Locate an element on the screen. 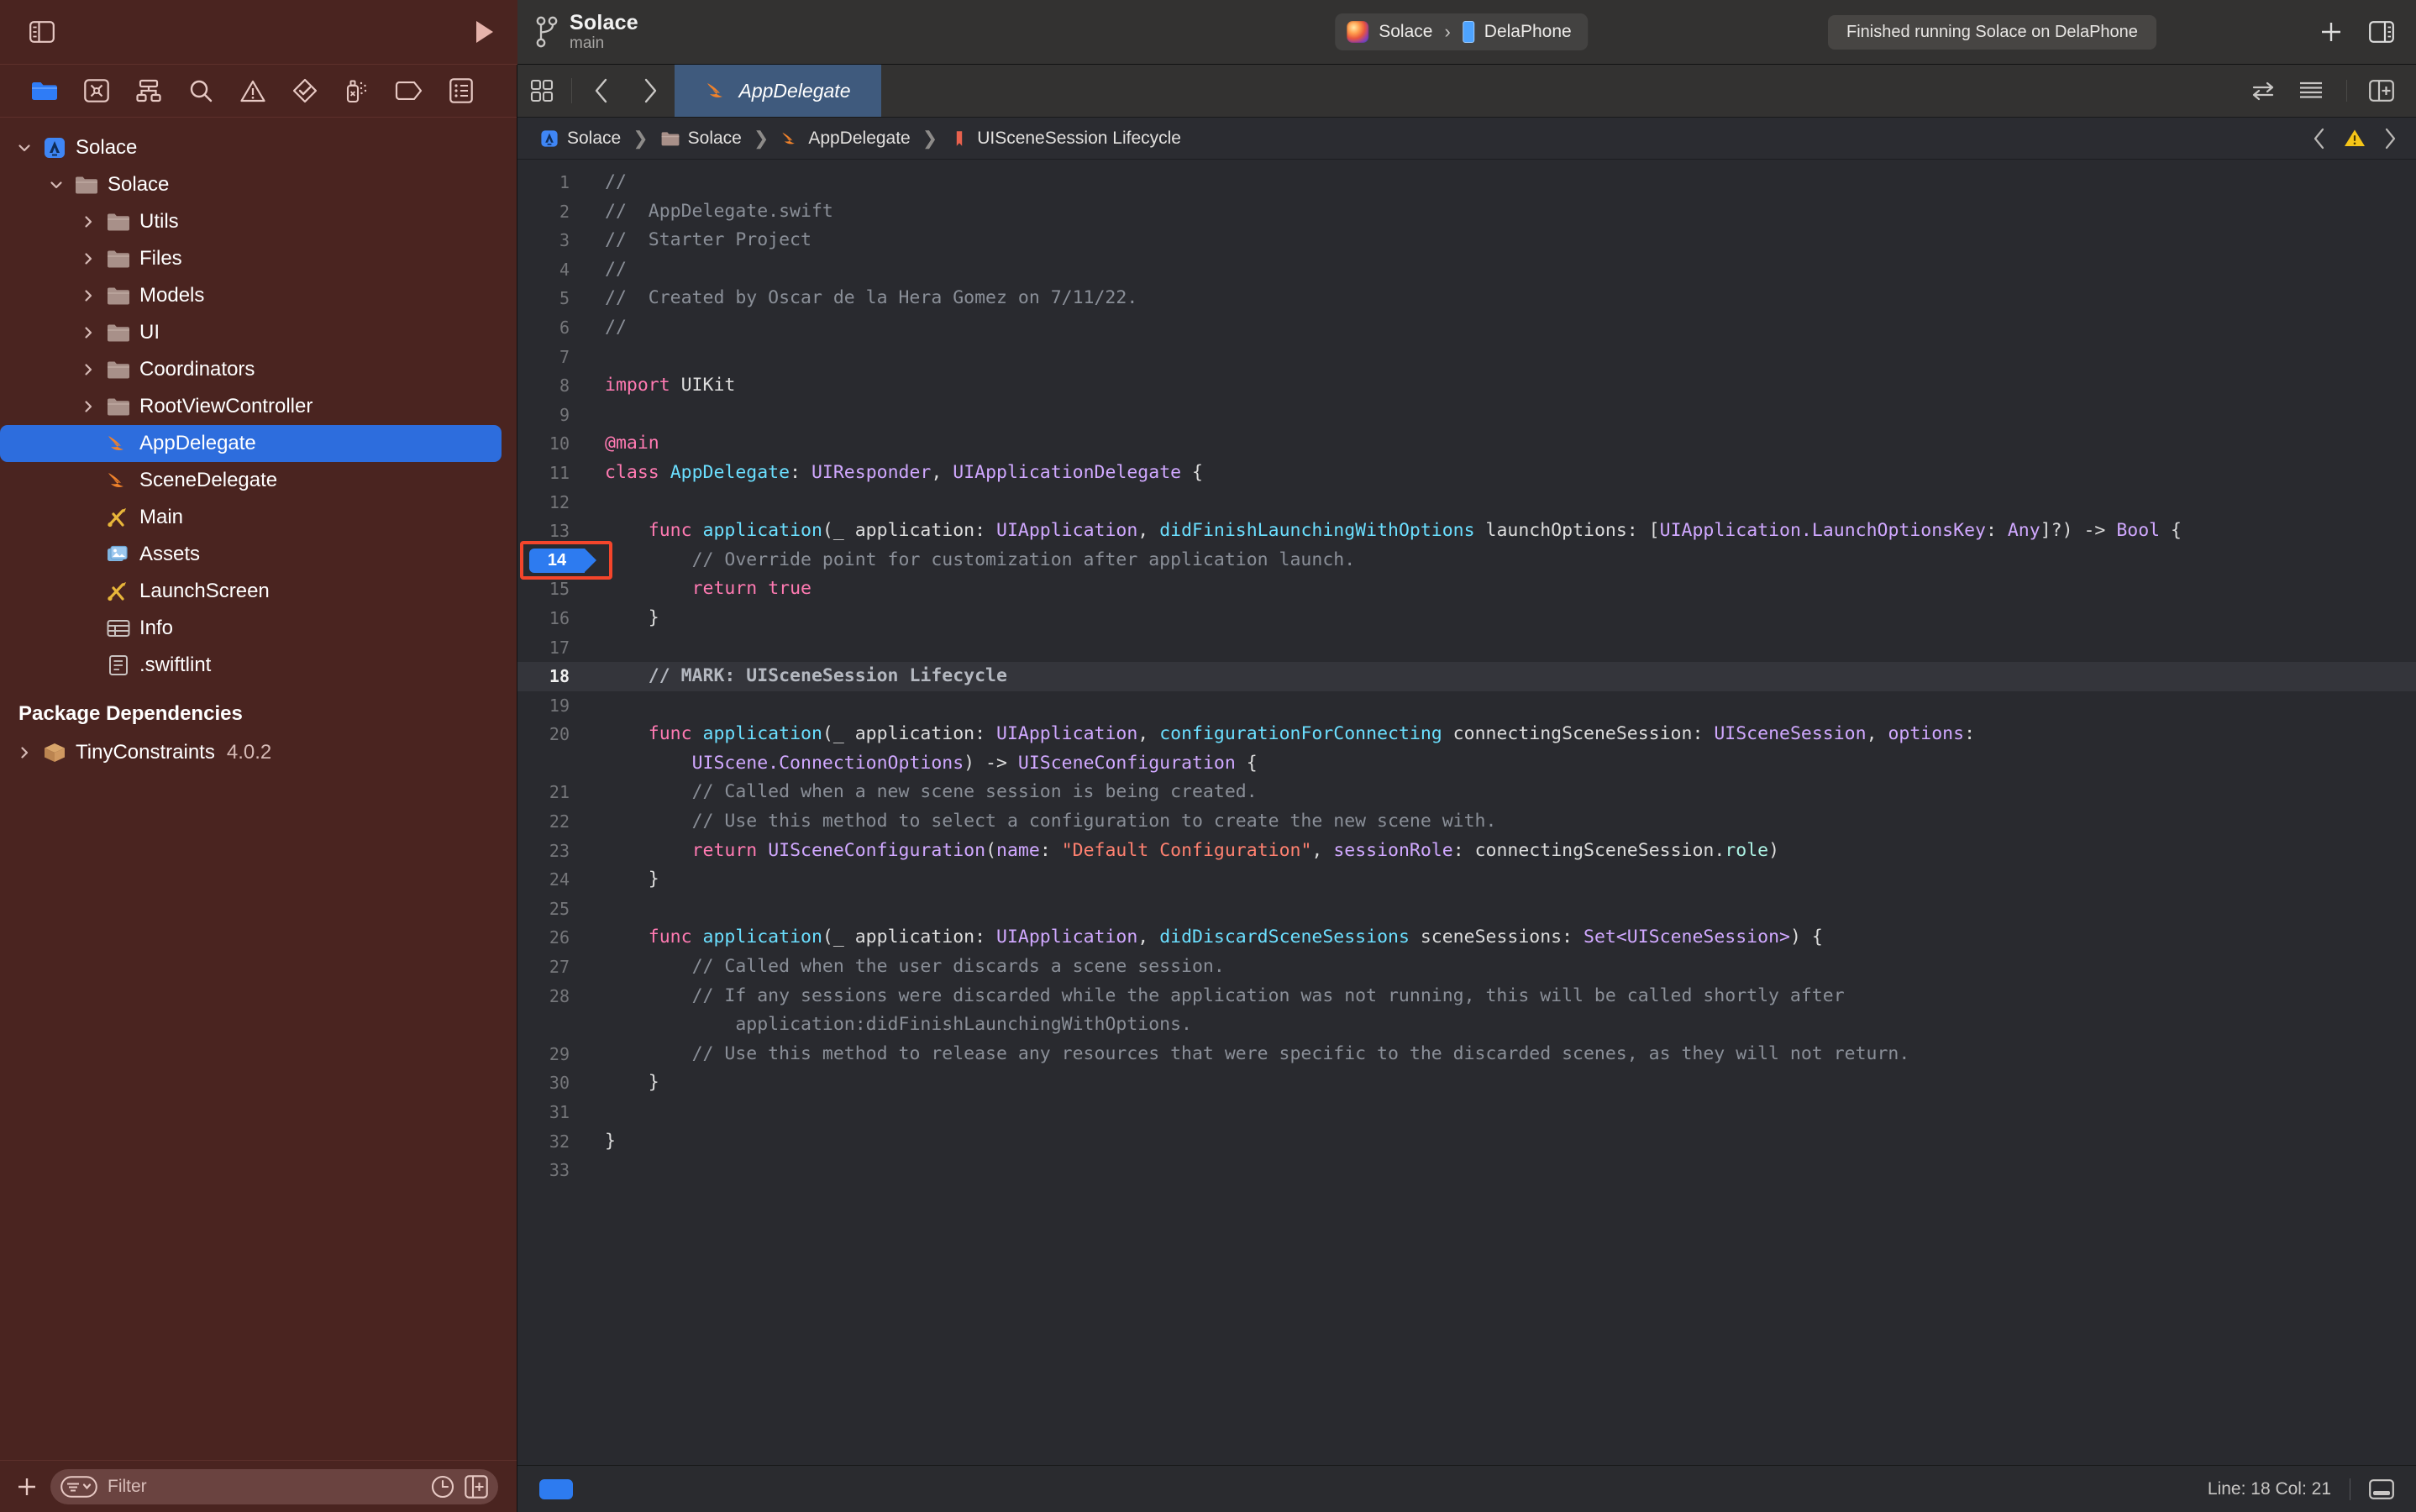 The width and height of the screenshot is (2416, 1512). sidebar-item-breakpoint-navigator is located at coordinates (409, 90).